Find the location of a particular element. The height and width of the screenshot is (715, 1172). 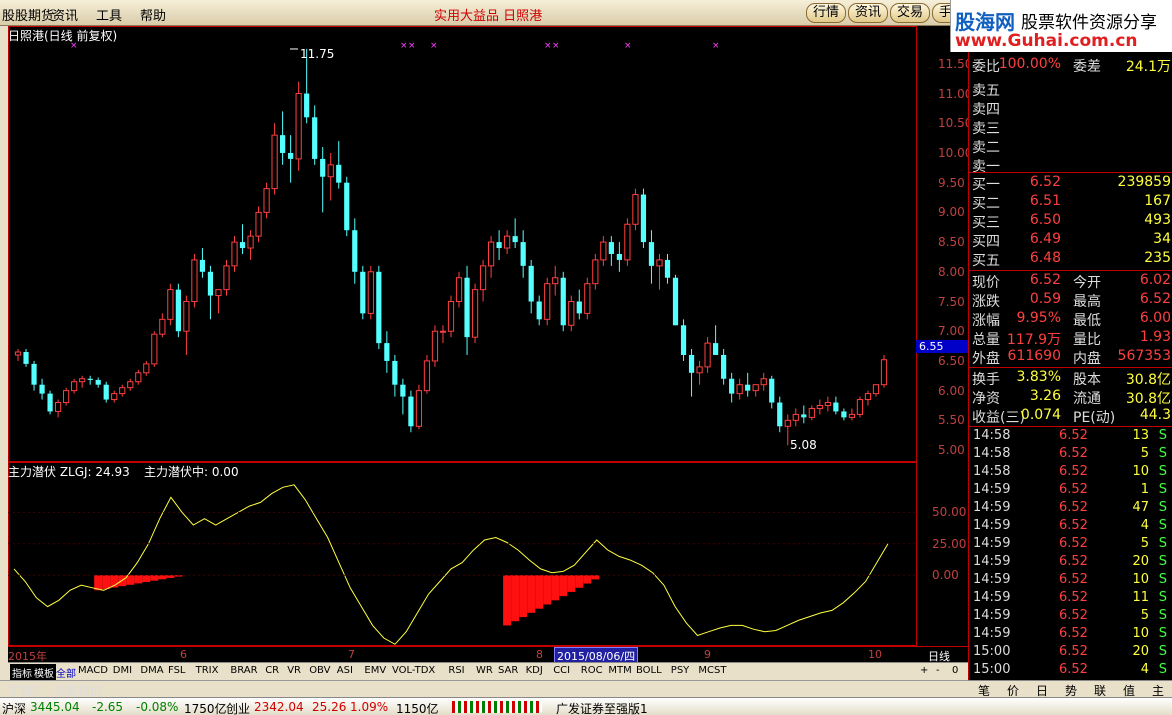

tick-row: 14:59 6.52 10 S is located at coordinates (1071, 581).